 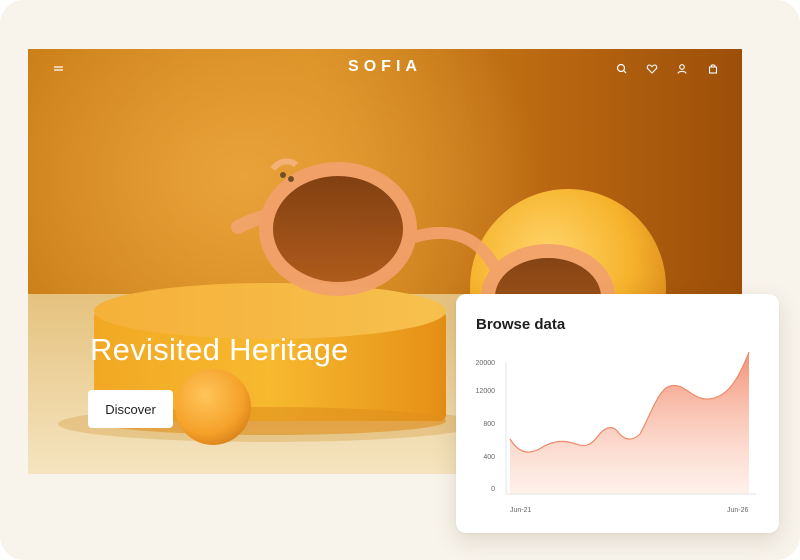 What do you see at coordinates (219, 349) in the screenshot?
I see `hero-headline: Revisited Heritage` at bounding box center [219, 349].